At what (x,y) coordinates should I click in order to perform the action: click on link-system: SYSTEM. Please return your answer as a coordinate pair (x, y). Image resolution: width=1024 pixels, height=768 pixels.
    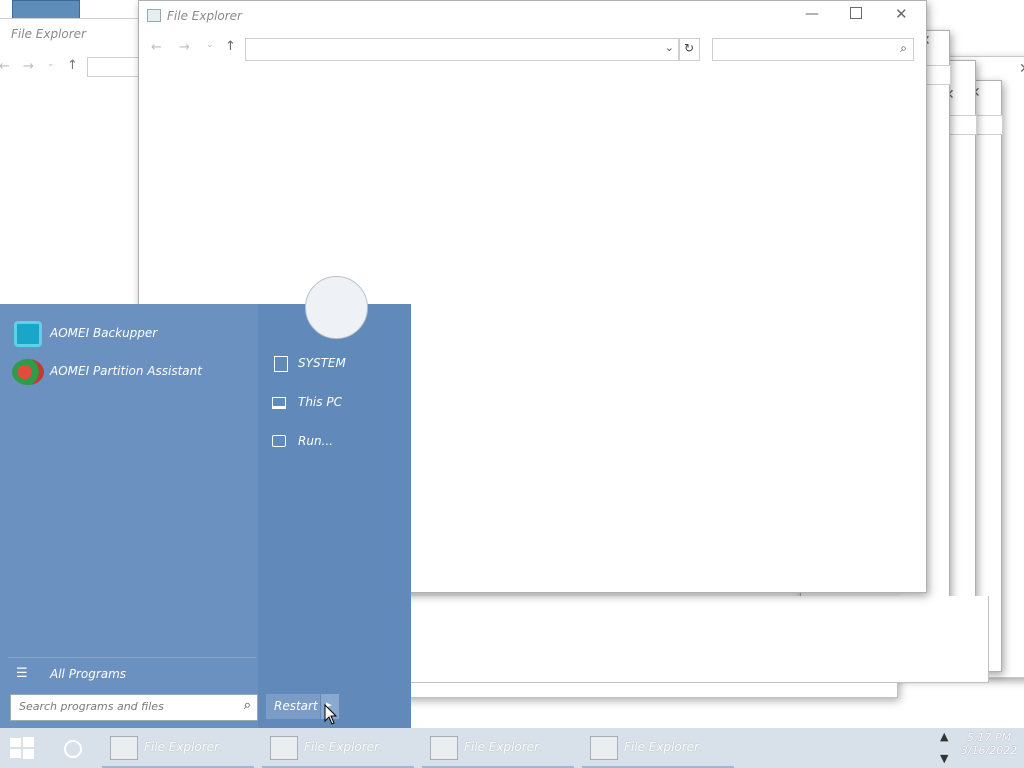
    Looking at the image, I should click on (335, 364).